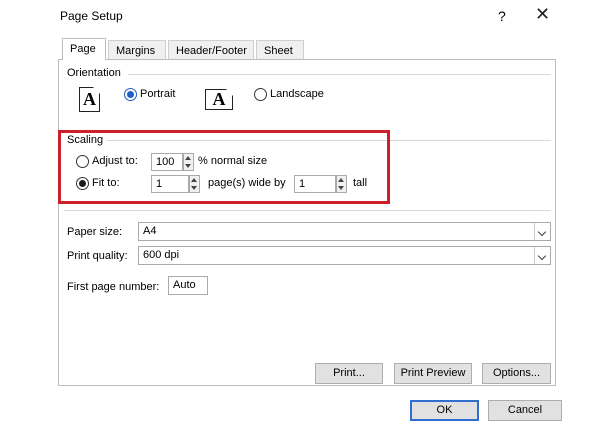 The height and width of the screenshot is (434, 600). Describe the element at coordinates (137, 50) in the screenshot. I see `tab-margins: Margins` at that location.